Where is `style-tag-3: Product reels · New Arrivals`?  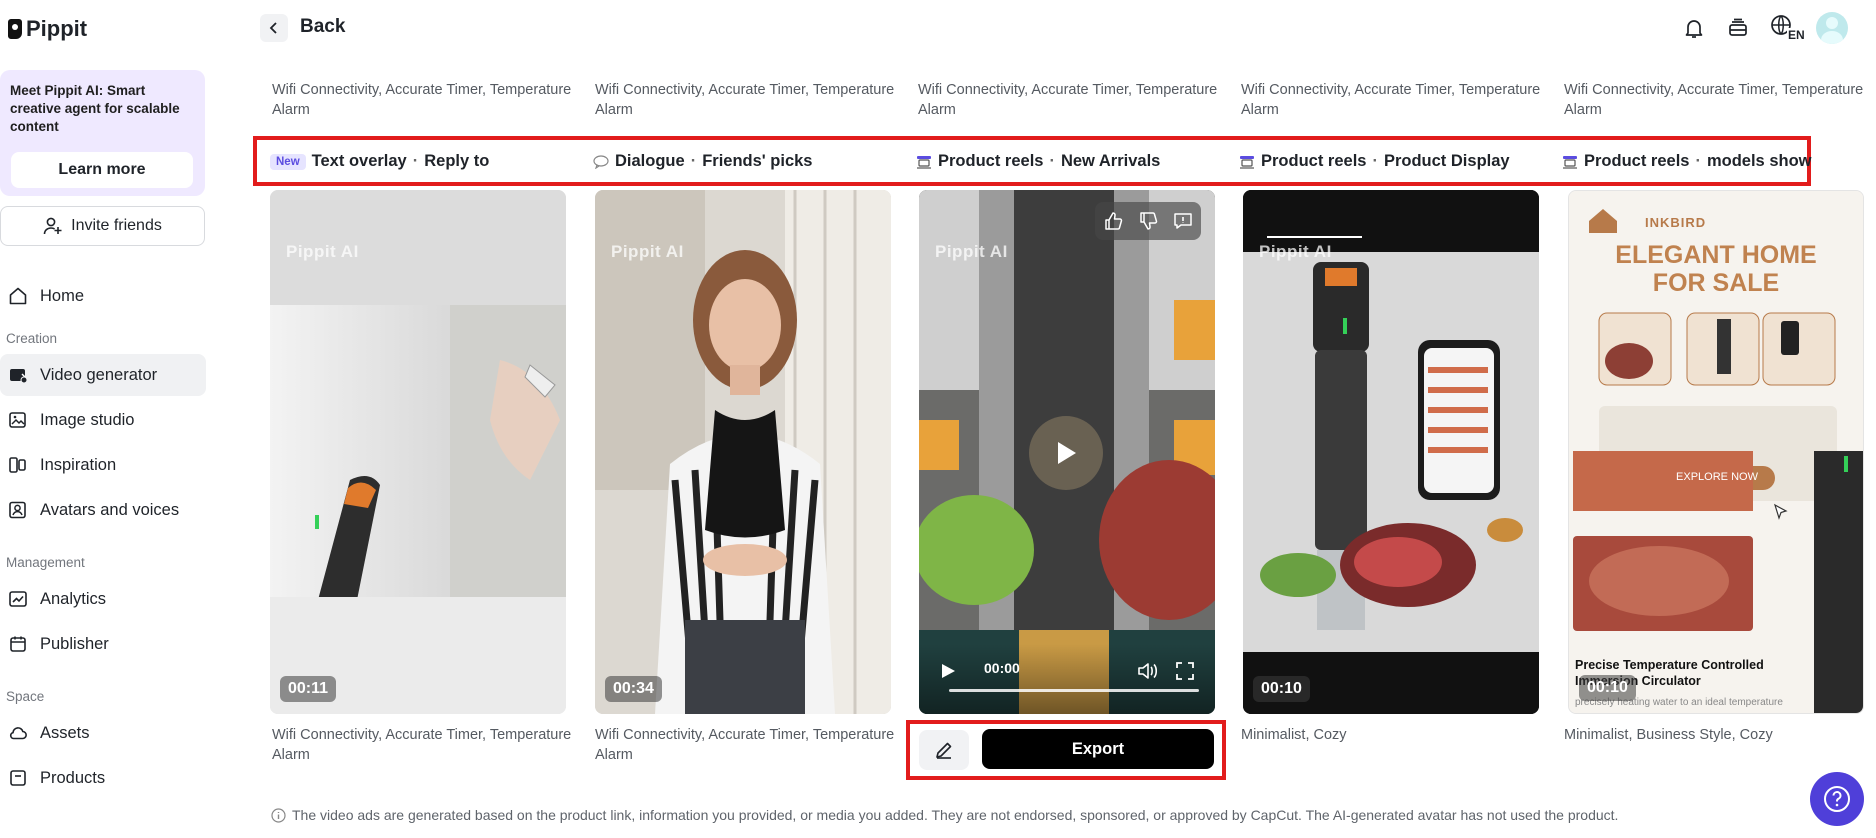
style-tag-3: Product reels · New Arrivals is located at coordinates (1038, 161).